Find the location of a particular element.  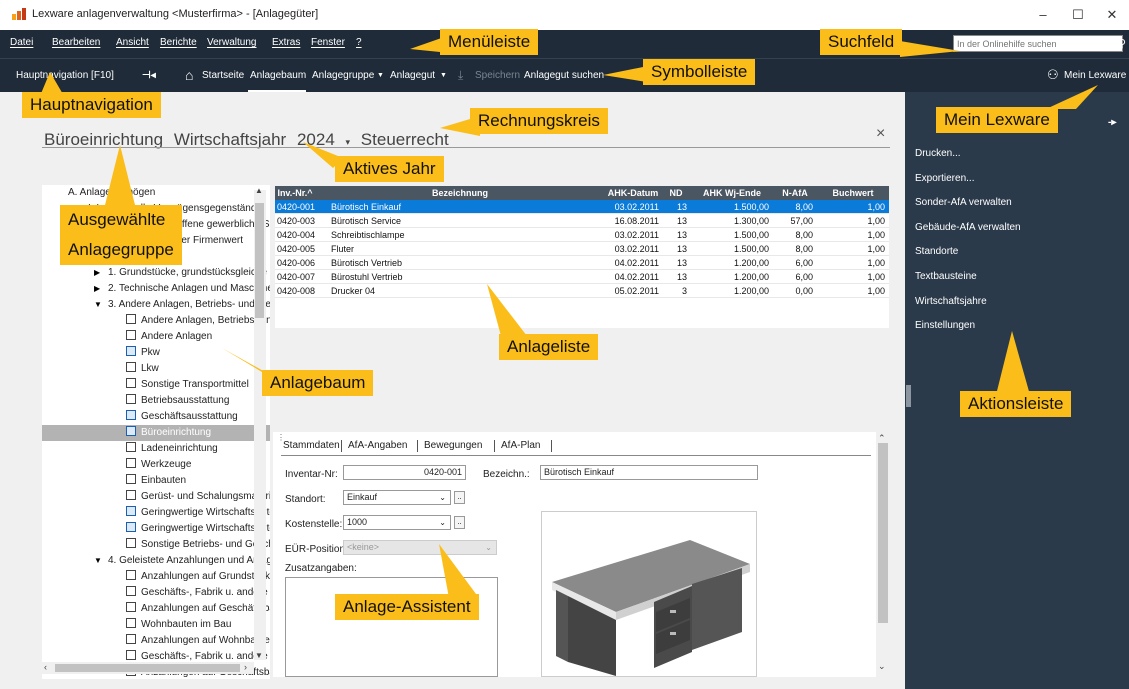

pin-icon: ⊣◂ is located at coordinates (149, 75).